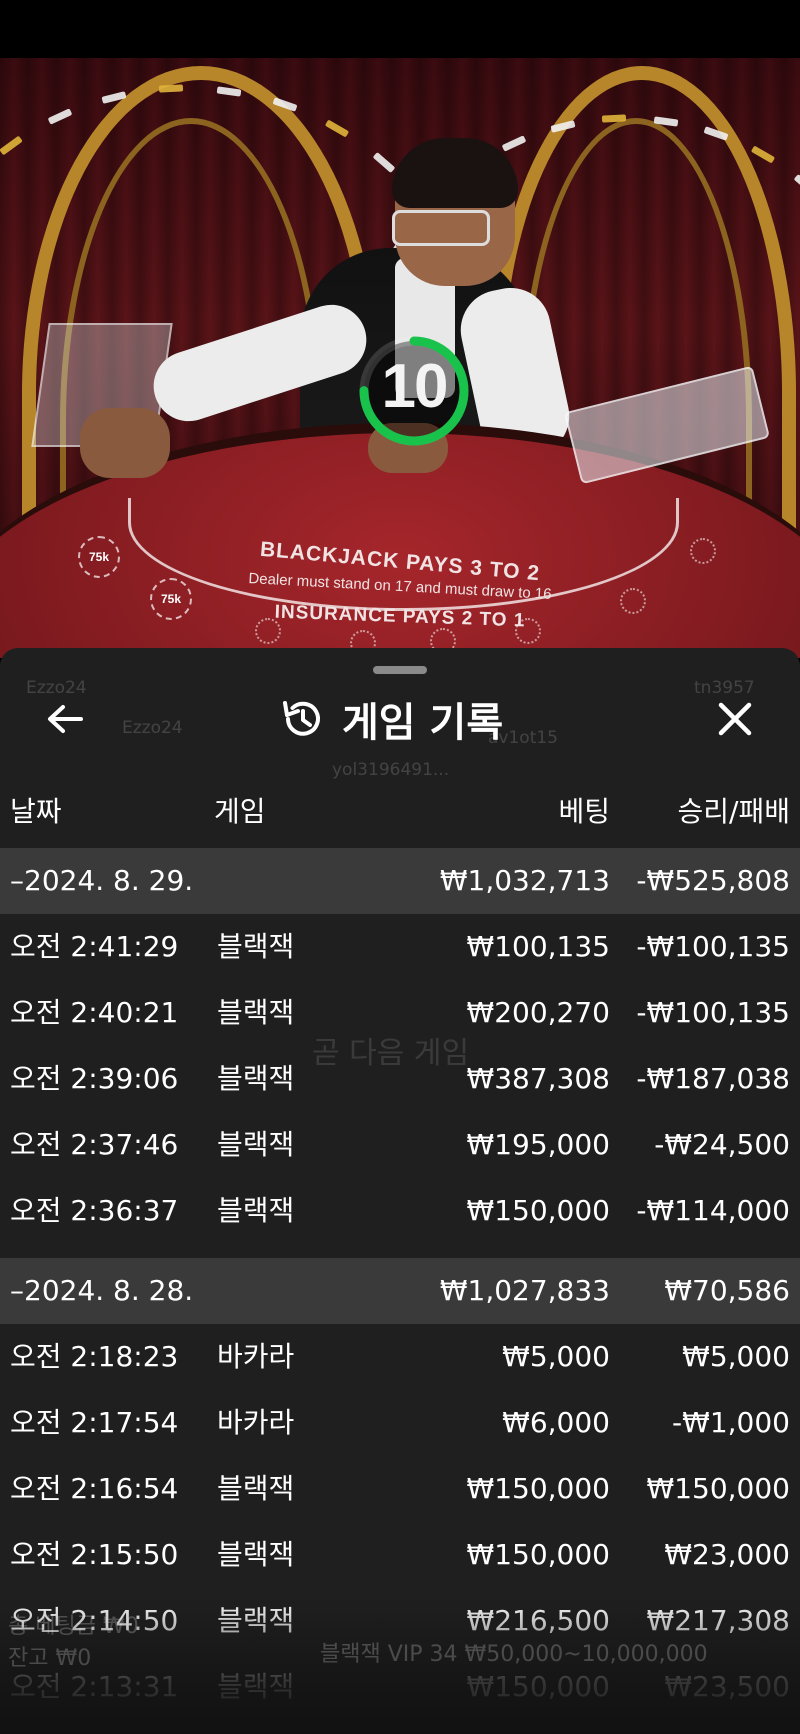 The image size is (800, 1734). Describe the element at coordinates (94, 1078) in the screenshot. I see `row-time: 오전 2:39:06` at that location.